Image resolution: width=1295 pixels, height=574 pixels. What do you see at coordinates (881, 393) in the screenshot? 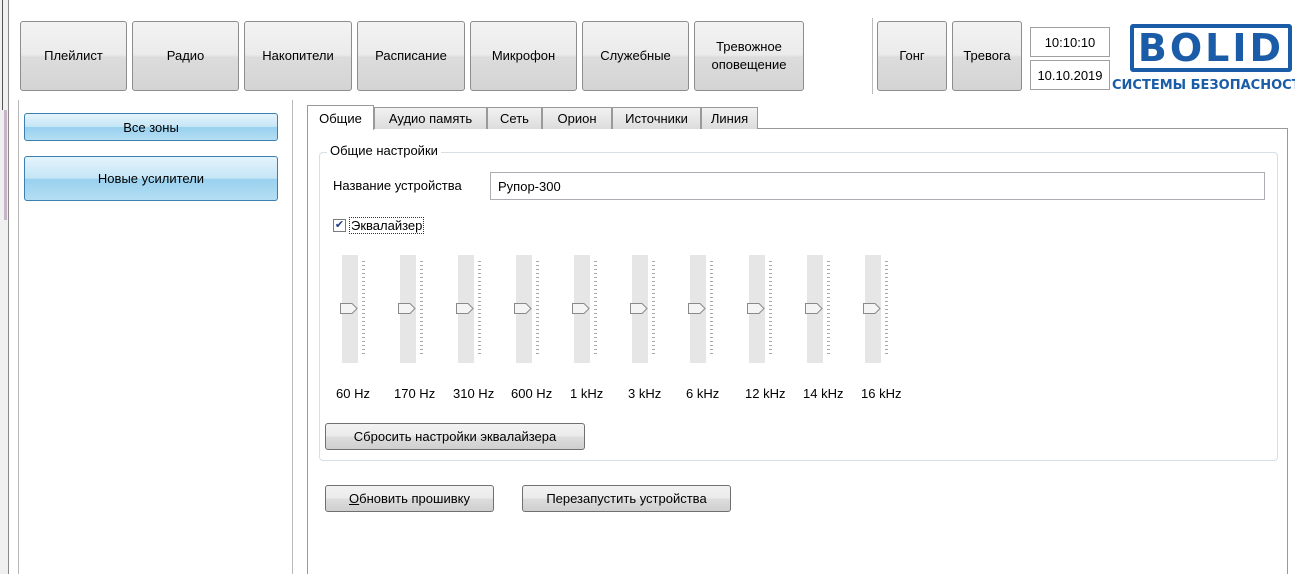
I see `eq-band-label: 16 kHz` at bounding box center [881, 393].